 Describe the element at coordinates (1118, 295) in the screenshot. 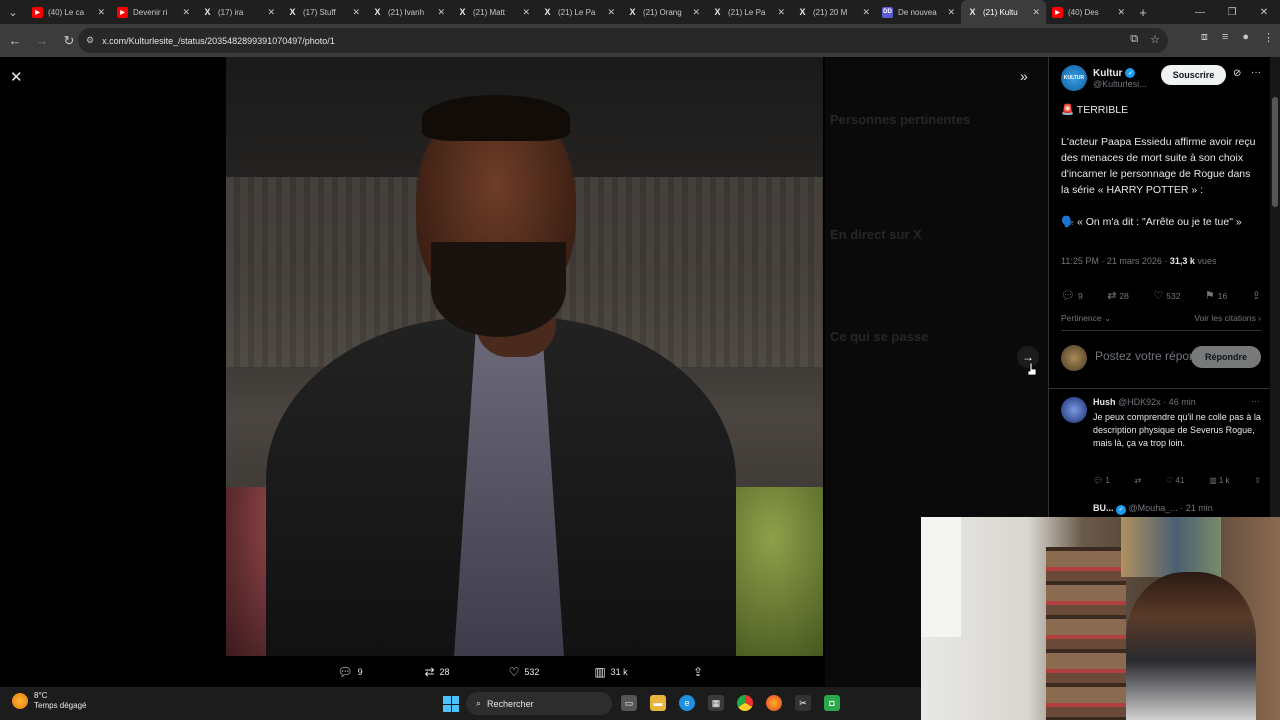

I see `panel-repost-action: ⇄ 28` at that location.